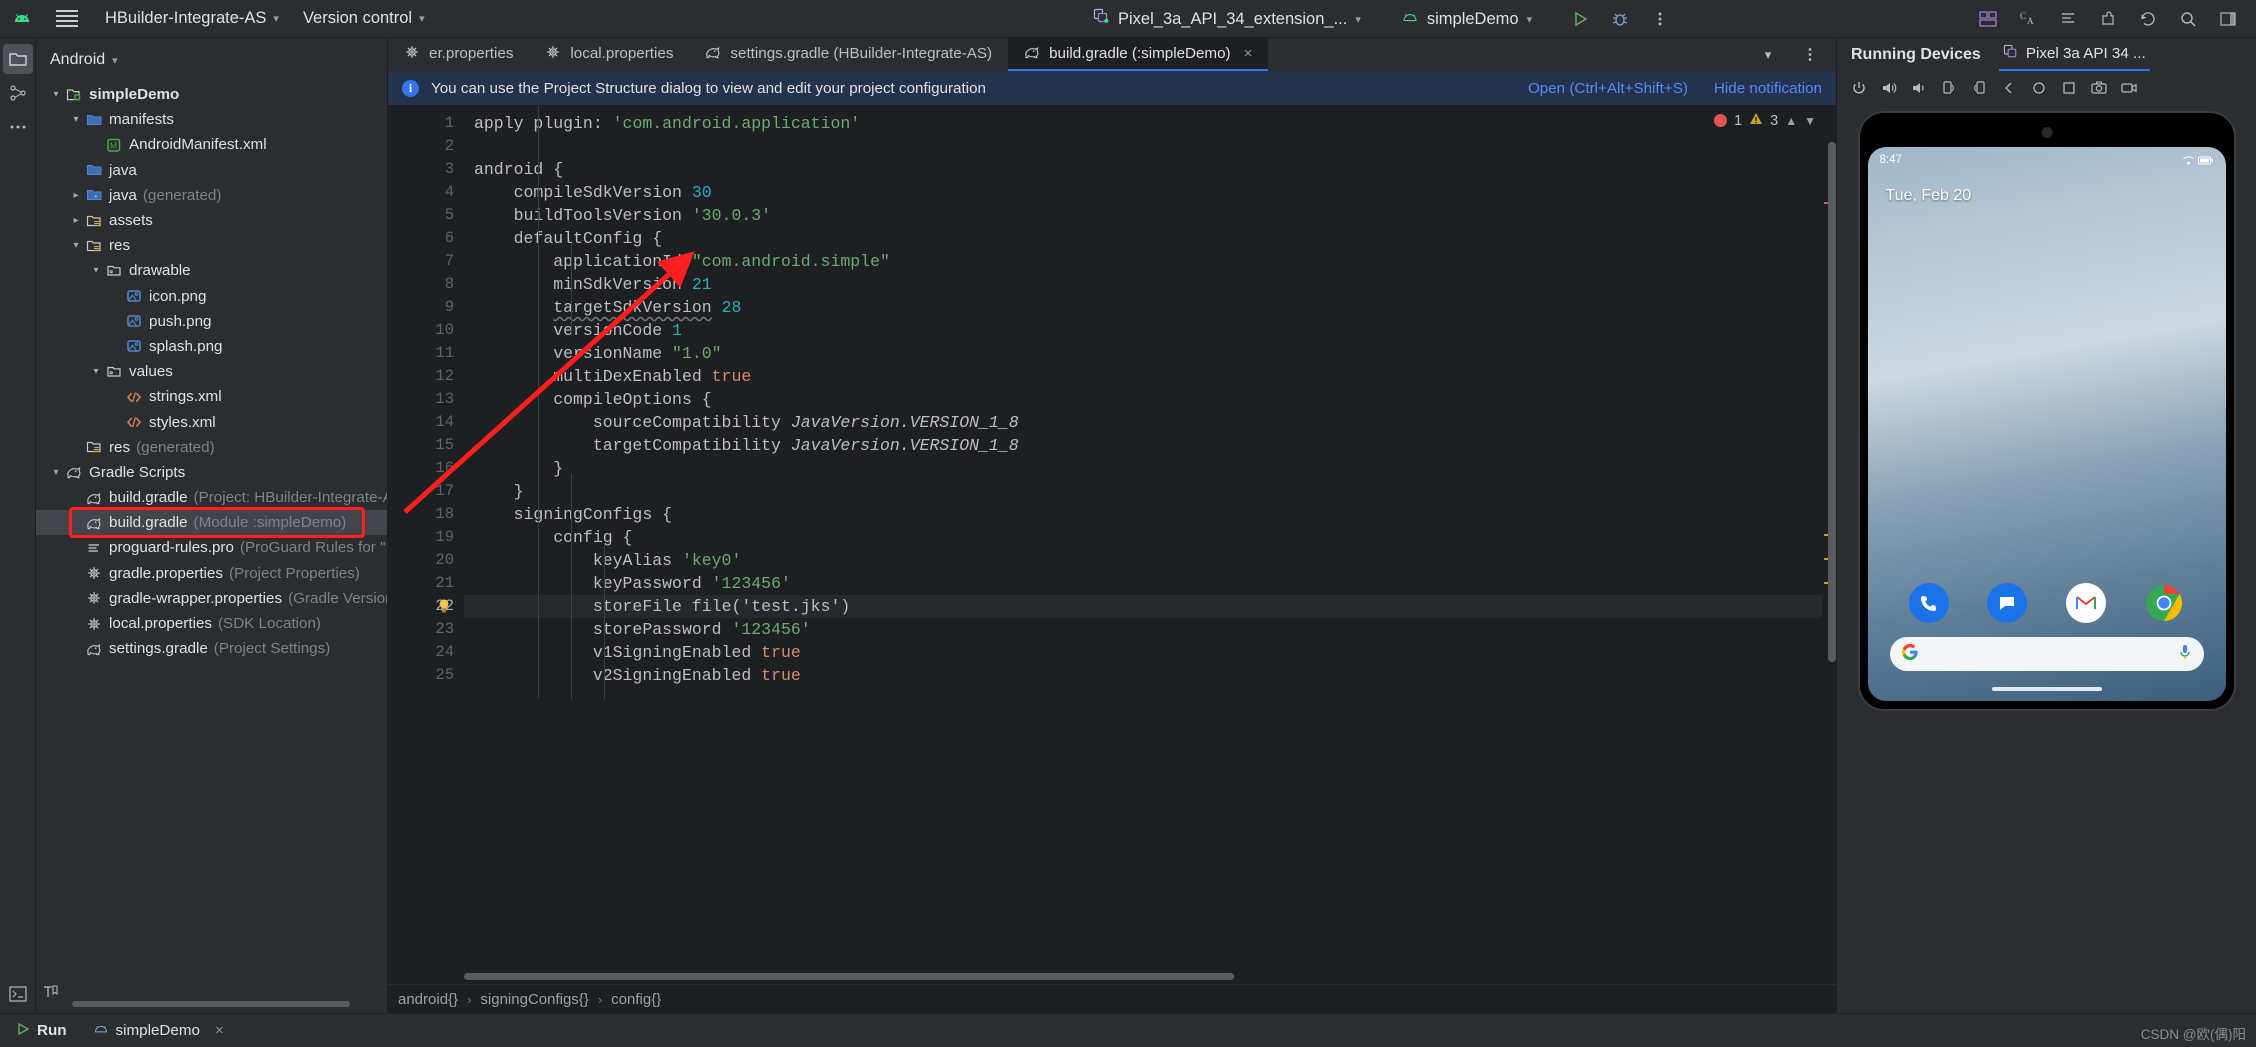 The image size is (2256, 1047). What do you see at coordinates (849, 976) in the screenshot?
I see `editor-horizontal-scrollbar` at bounding box center [849, 976].